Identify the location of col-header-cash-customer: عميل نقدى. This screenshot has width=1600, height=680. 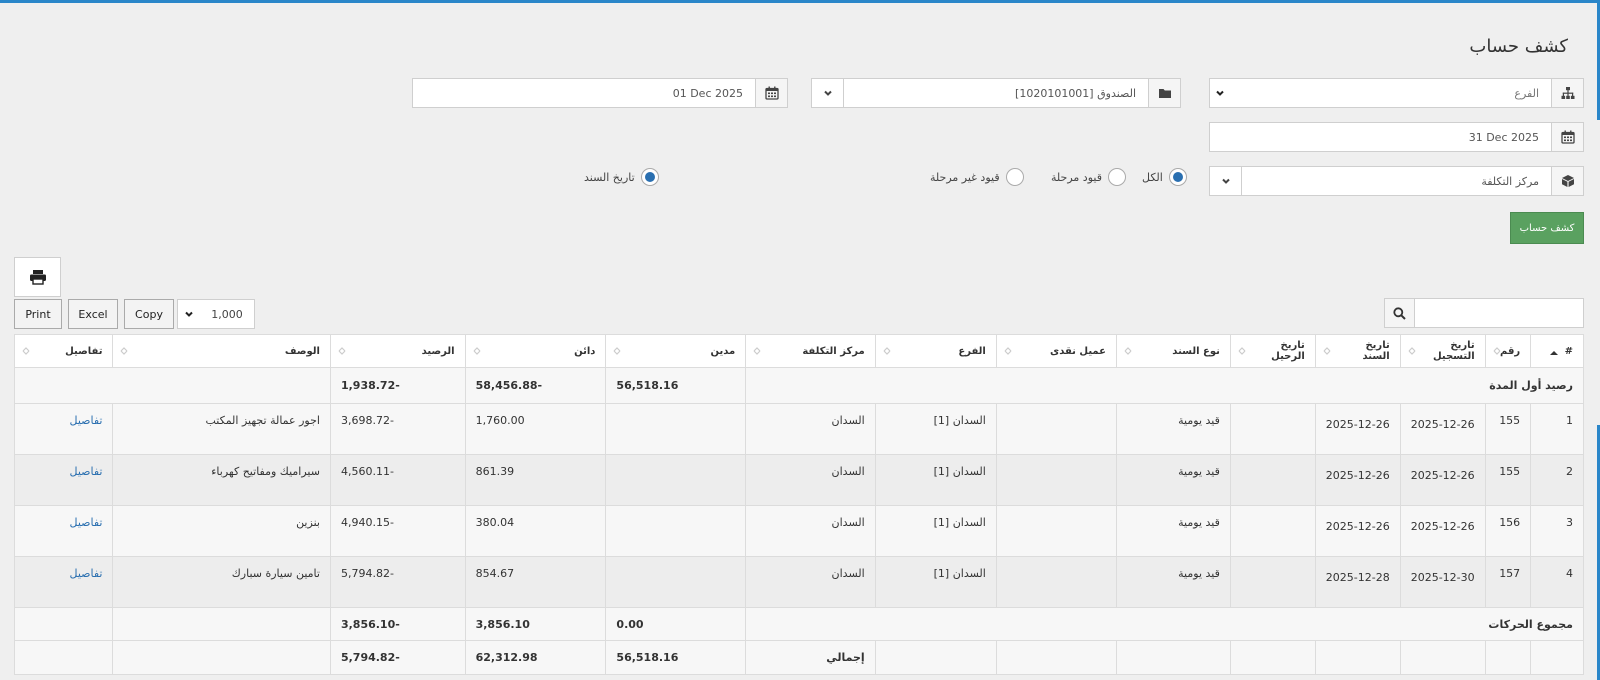
(1056, 351).